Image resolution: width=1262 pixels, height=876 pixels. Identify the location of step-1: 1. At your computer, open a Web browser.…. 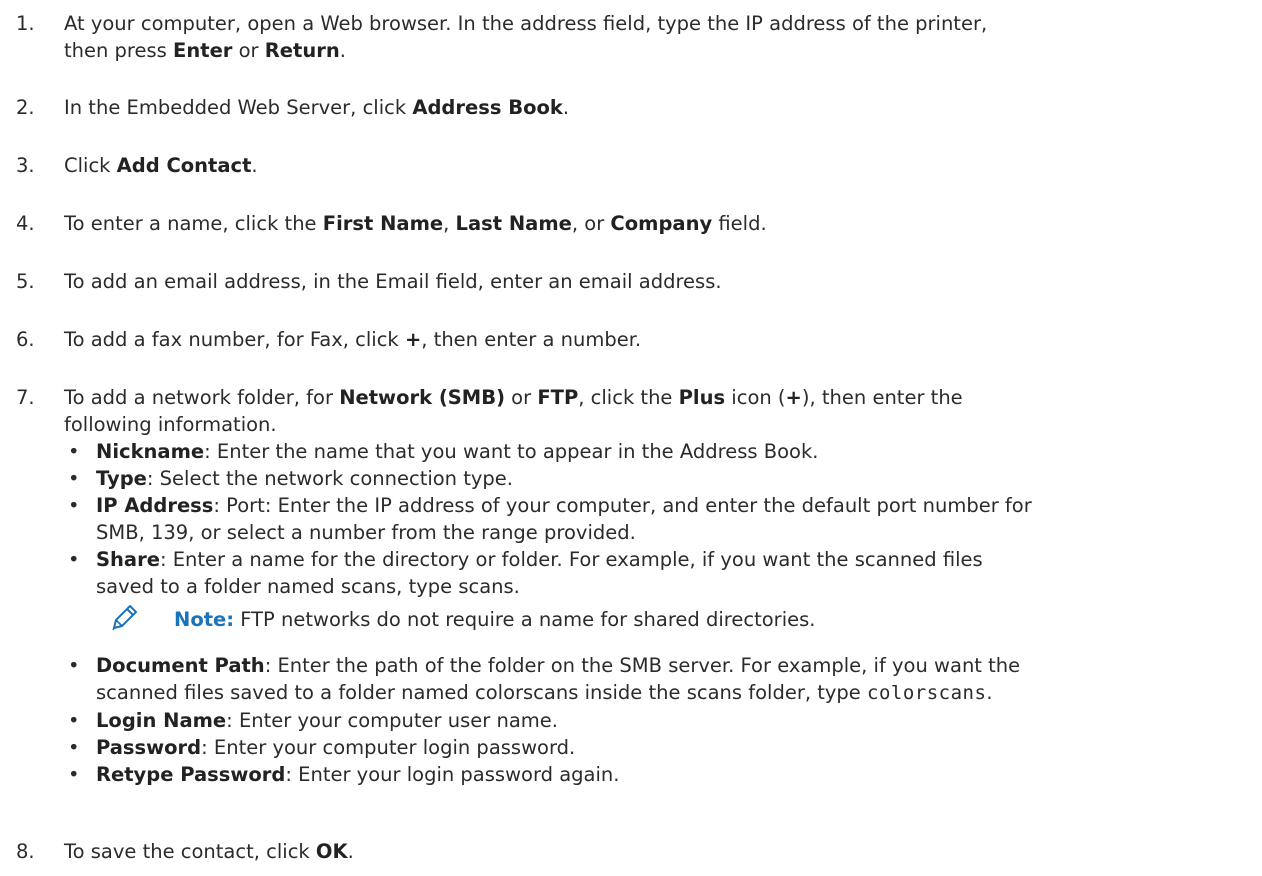
(622, 37).